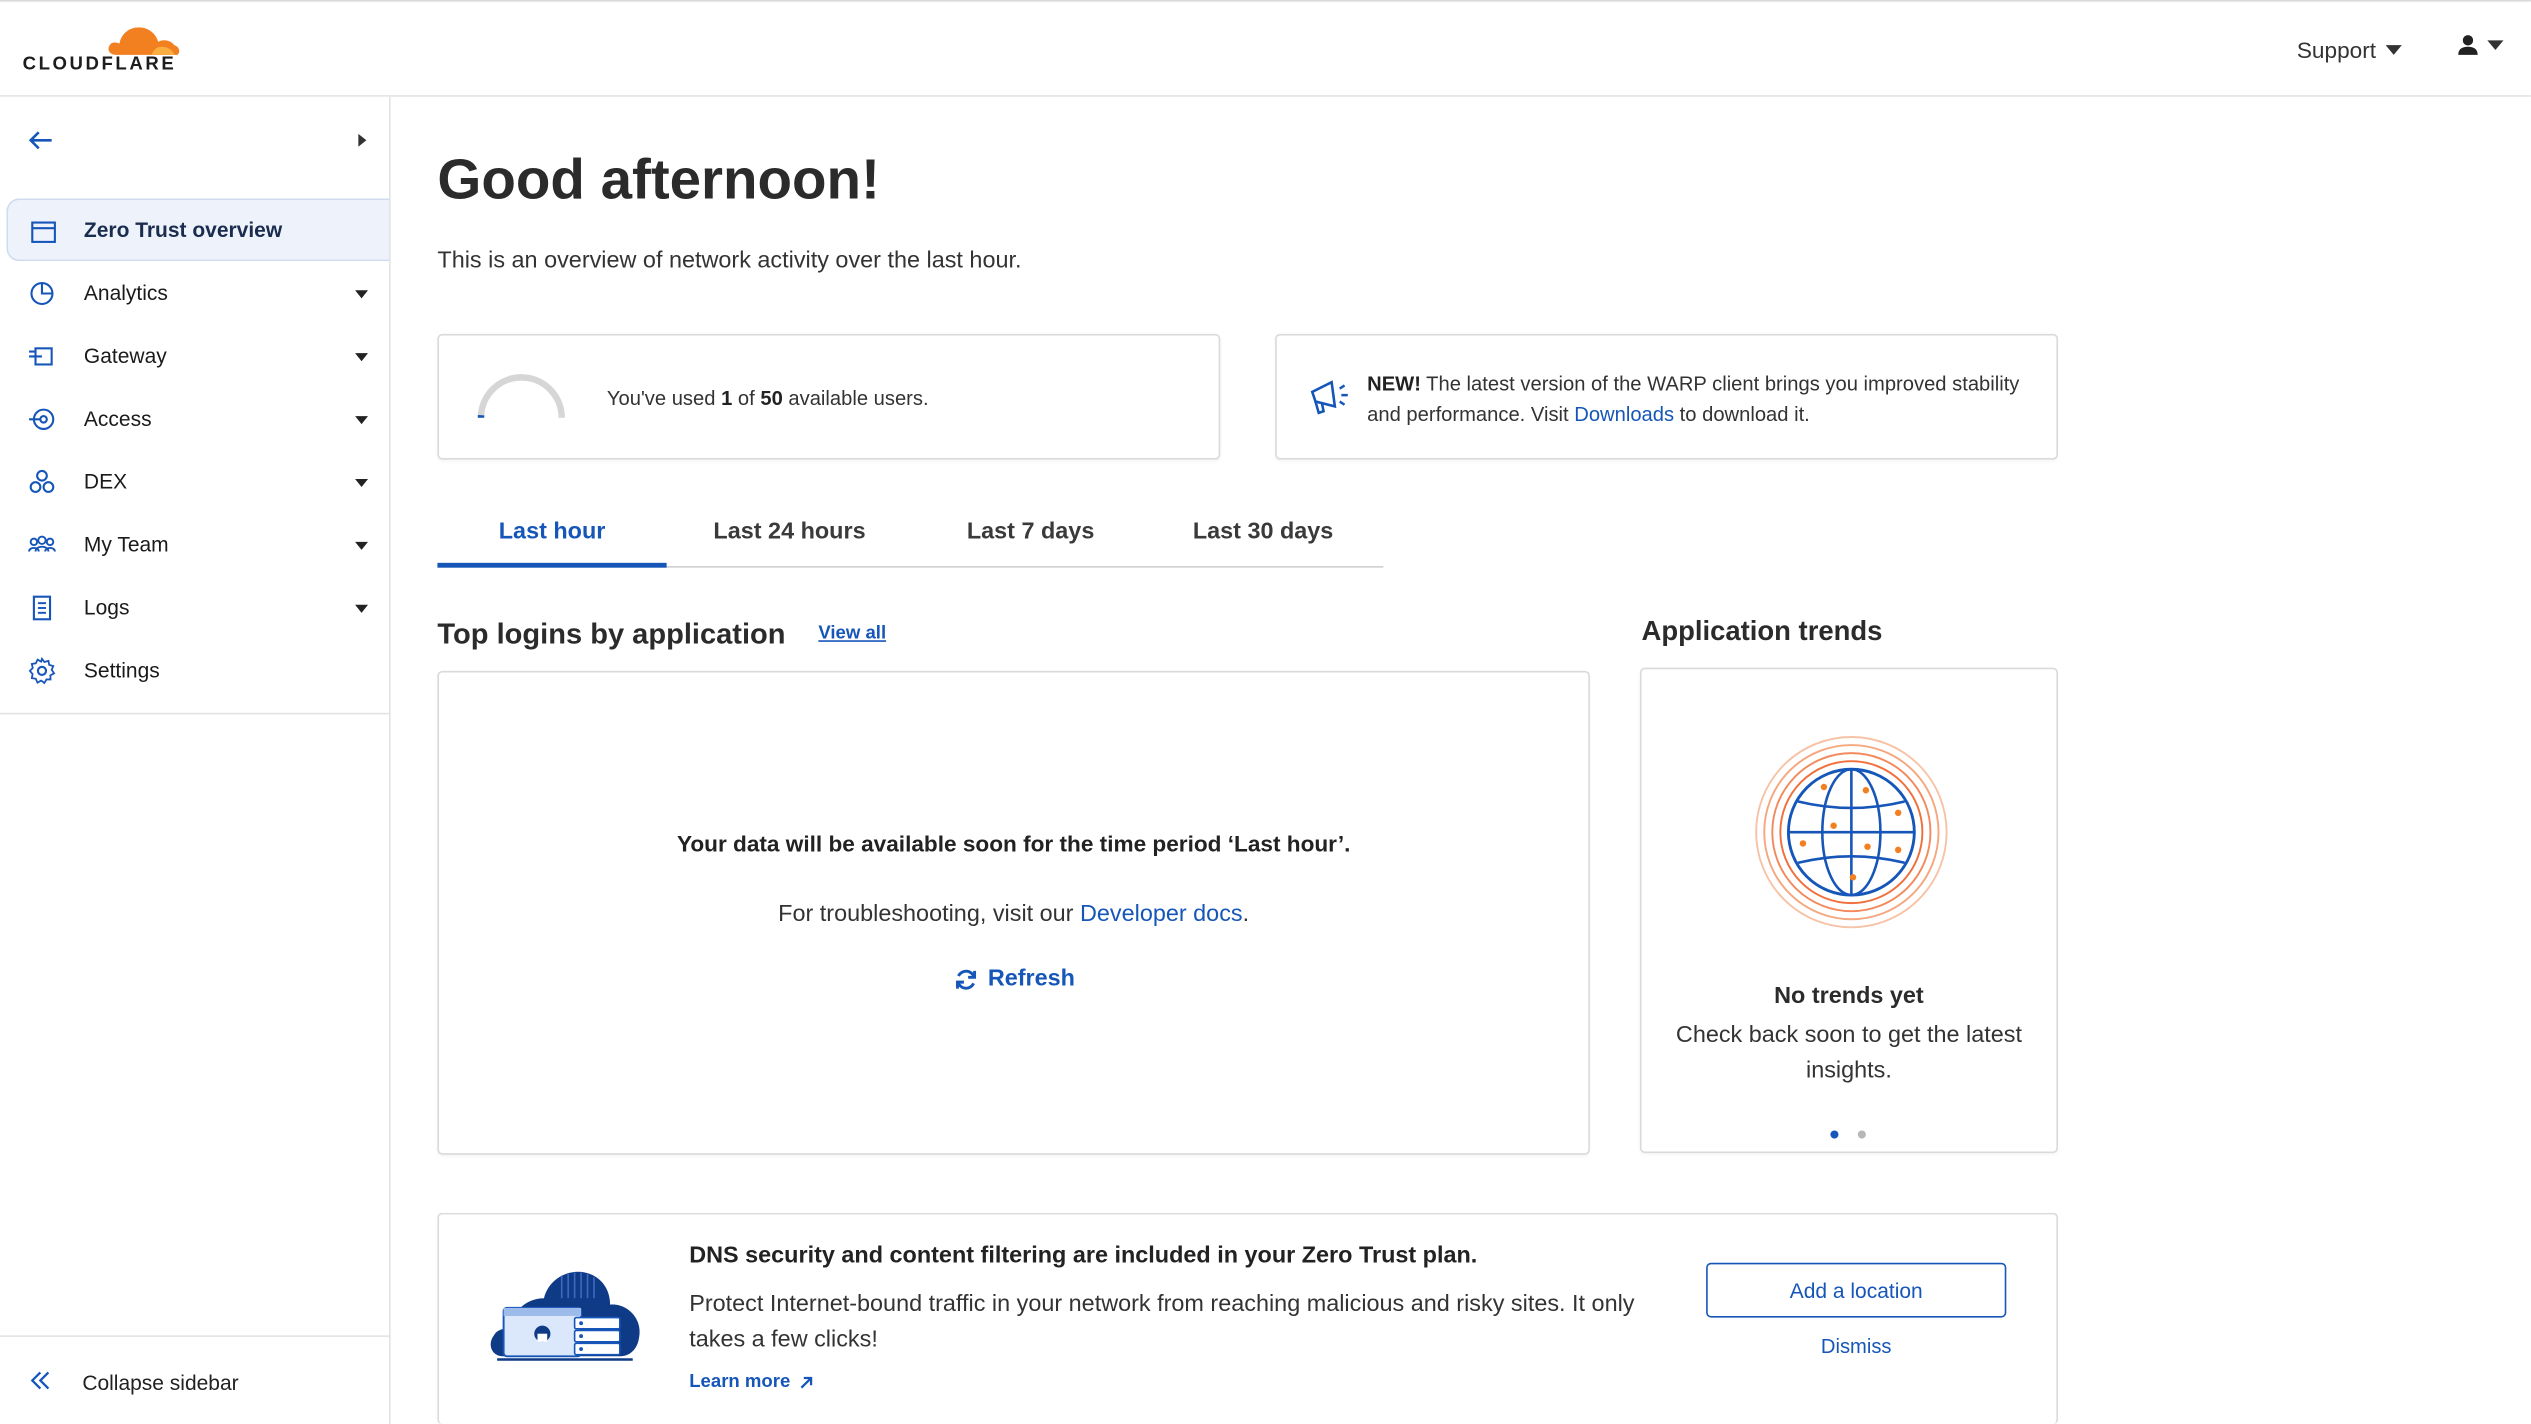 The height and width of the screenshot is (1424, 2531). I want to click on sidebar-item-logs: Logs, so click(194, 607).